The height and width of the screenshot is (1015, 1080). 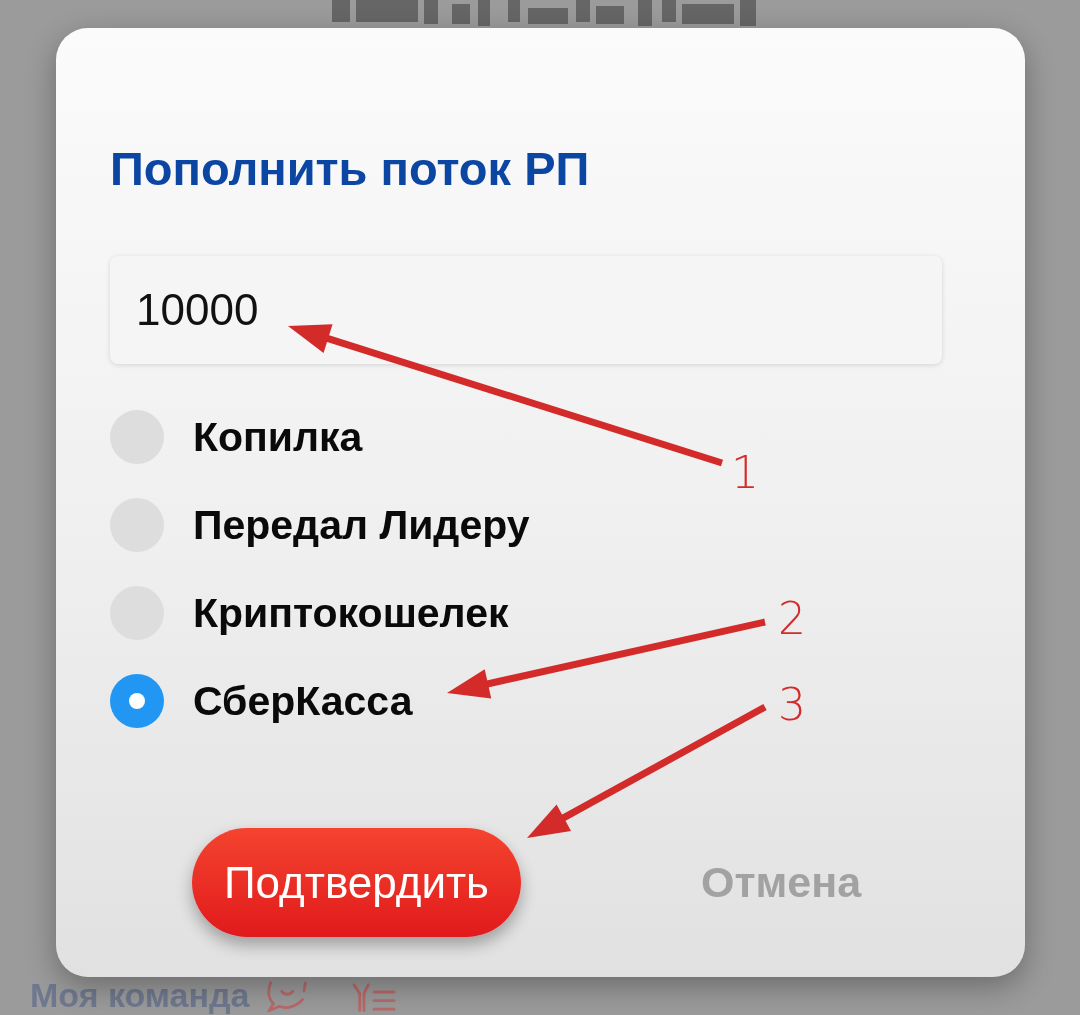 I want to click on option-label: Копилка, so click(x=278, y=437).